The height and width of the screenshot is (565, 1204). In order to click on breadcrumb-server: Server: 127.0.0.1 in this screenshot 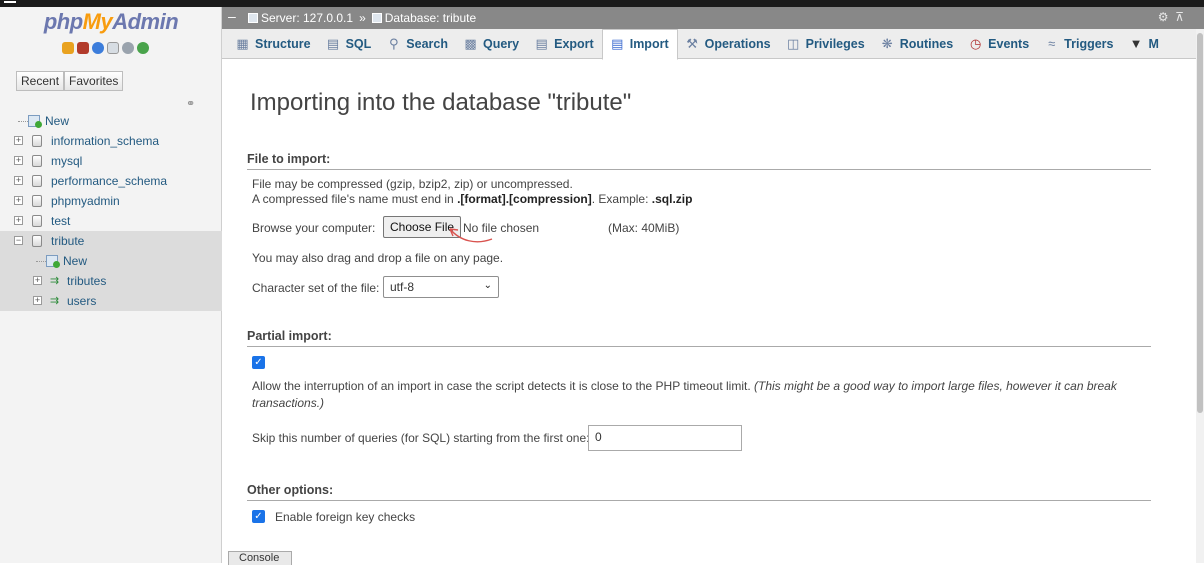, I will do `click(307, 18)`.